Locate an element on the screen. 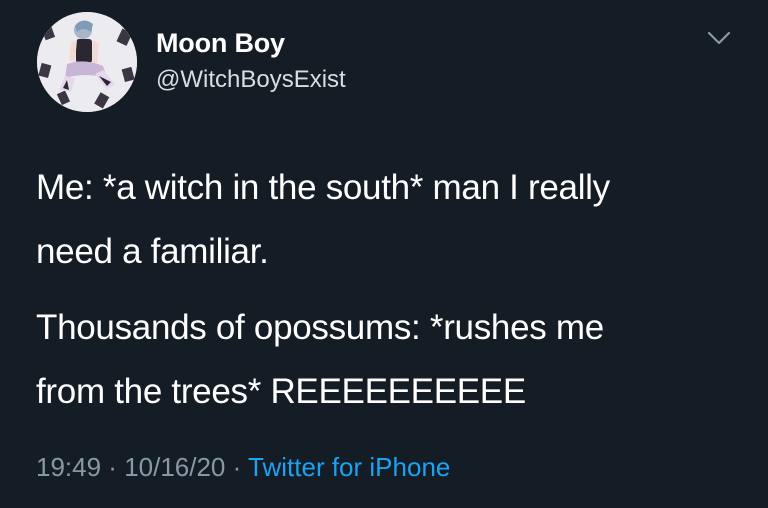  tweet-source-link: Twitter for iPhone is located at coordinates (349, 467).